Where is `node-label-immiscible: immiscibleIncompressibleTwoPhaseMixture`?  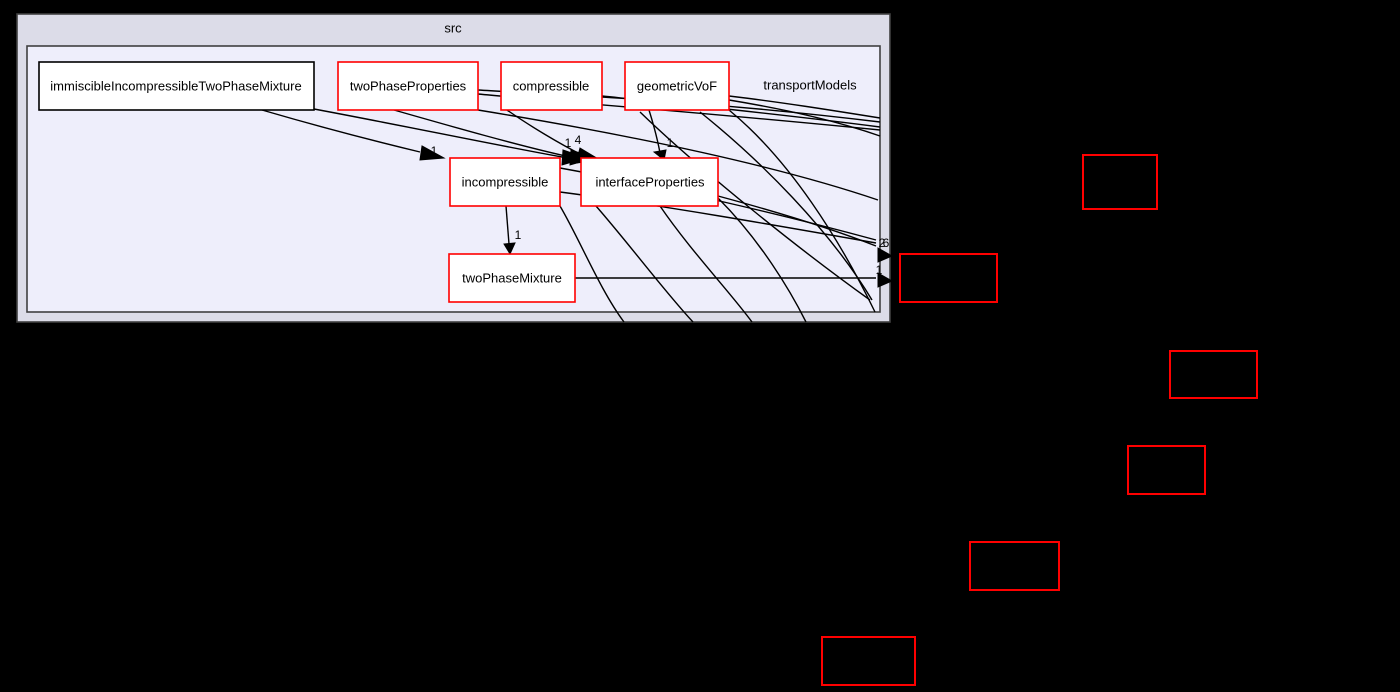
node-label-immiscible: immiscibleIncompressibleTwoPhaseMixture is located at coordinates (175, 85).